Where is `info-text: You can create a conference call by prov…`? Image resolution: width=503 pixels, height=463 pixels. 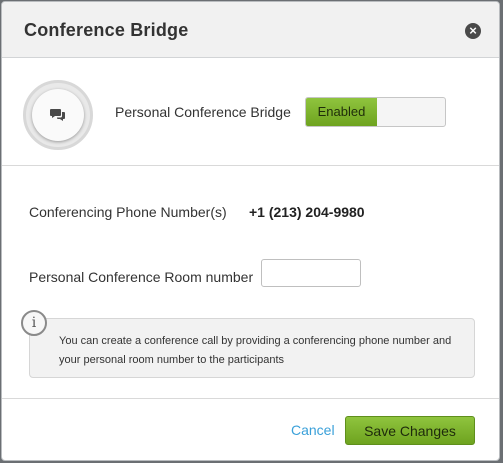
info-text: You can create a conference call by prov… is located at coordinates (255, 350).